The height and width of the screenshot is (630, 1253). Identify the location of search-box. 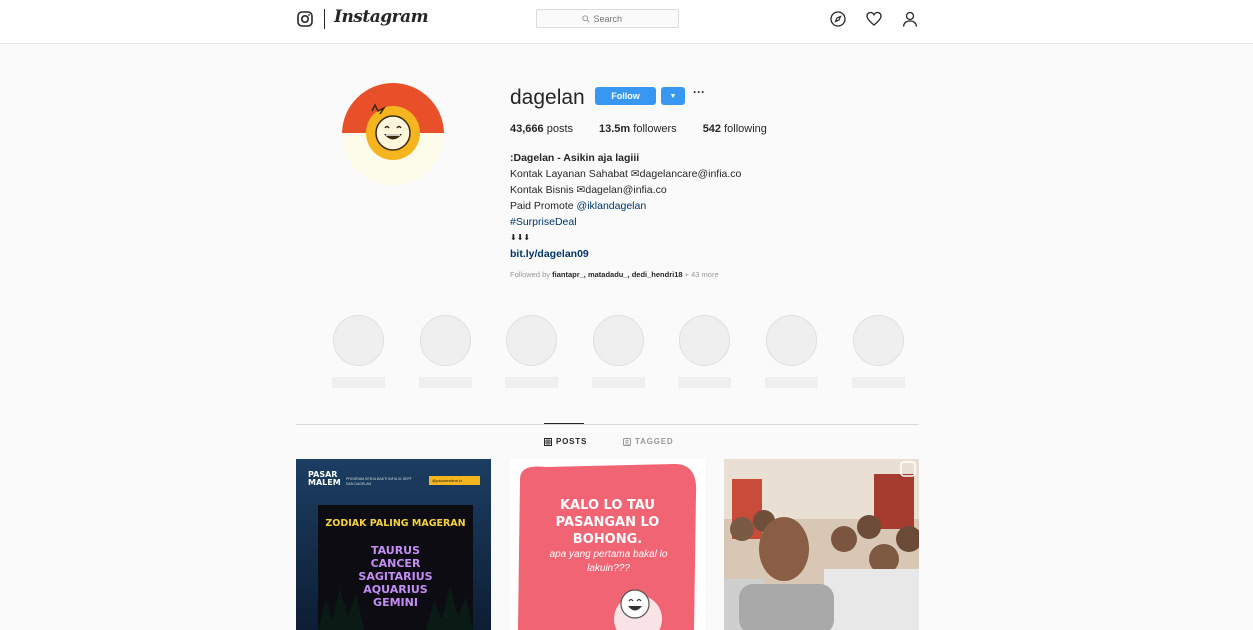
(607, 18).